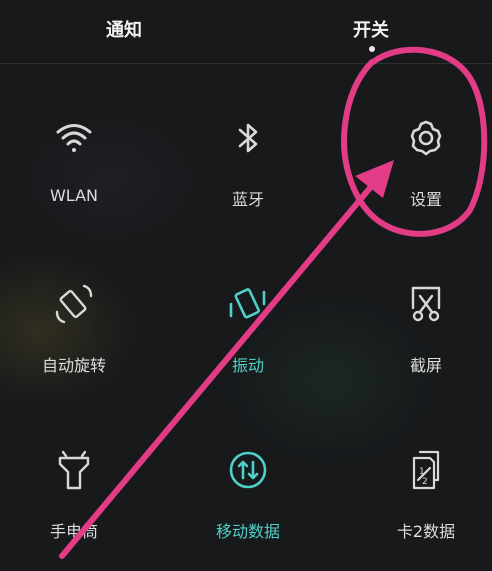 This screenshot has width=492, height=571. I want to click on header-divider, so click(246, 63).